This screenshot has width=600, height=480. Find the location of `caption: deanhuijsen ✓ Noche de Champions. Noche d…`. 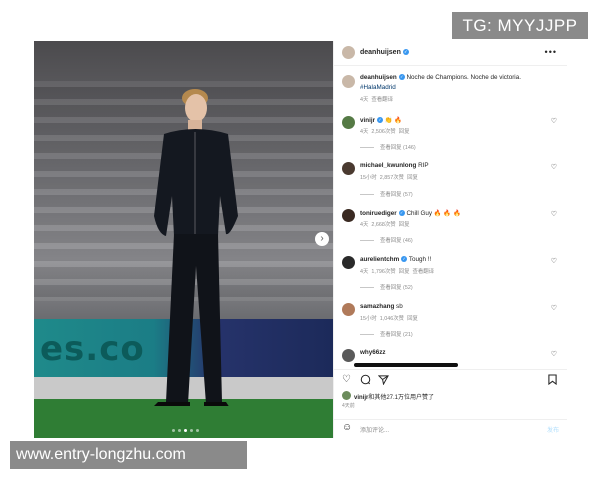

caption: deanhuijsen ✓ Noche de Champions. Noche d… is located at coordinates (440, 77).